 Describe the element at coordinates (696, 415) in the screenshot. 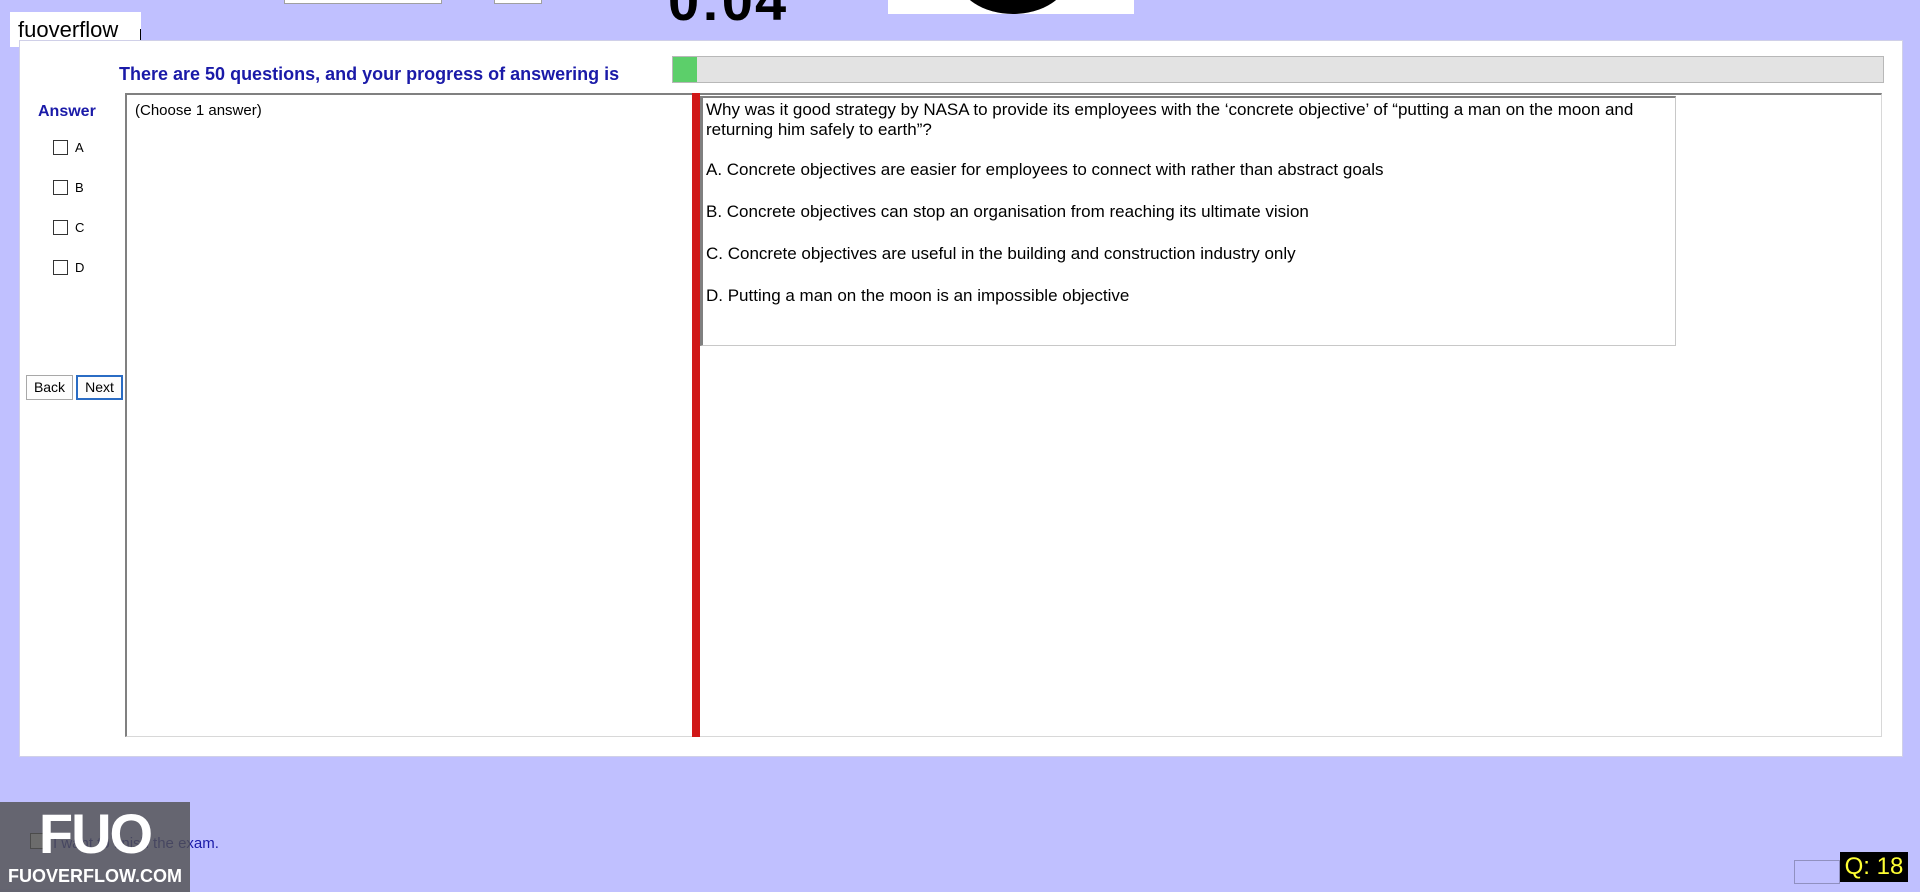

I see `pane-splitter` at that location.